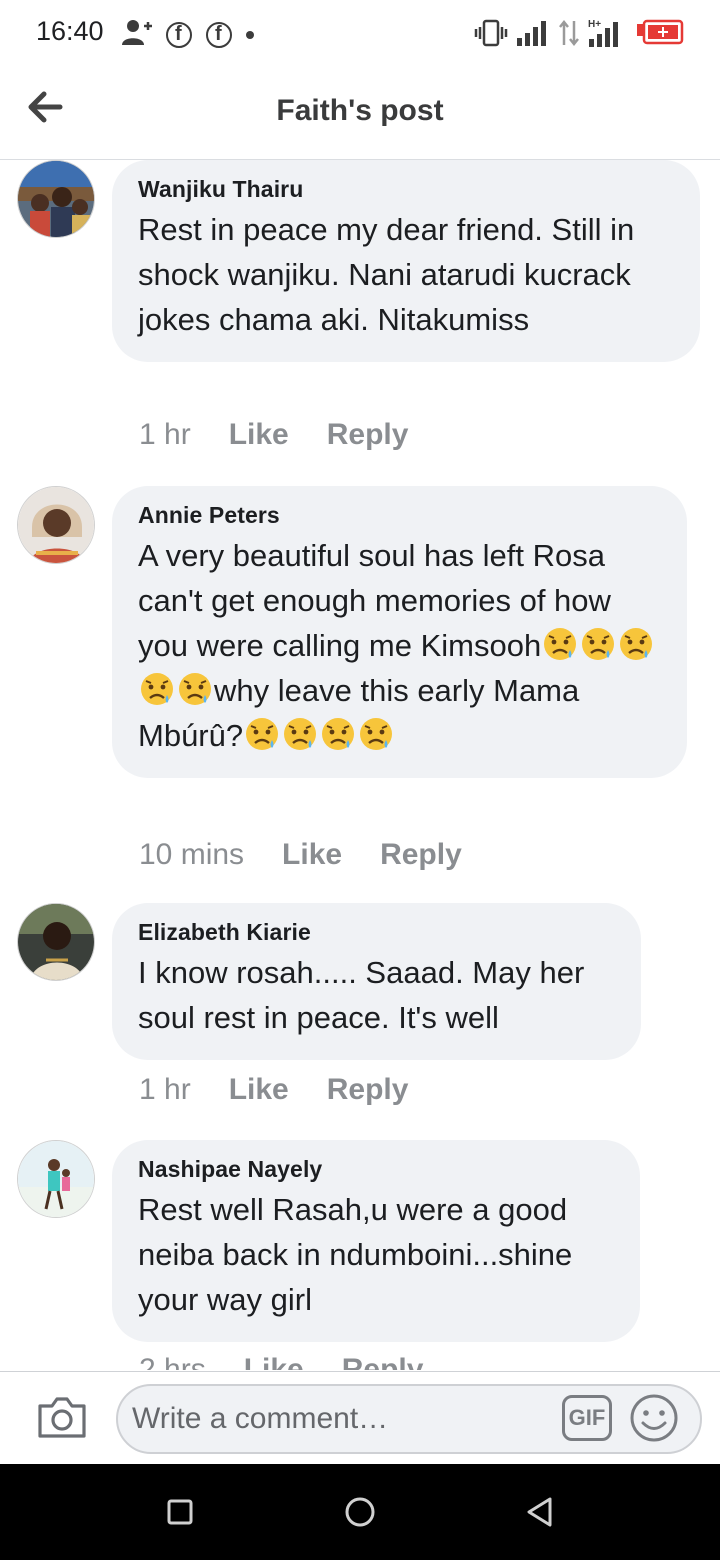 This screenshot has width=720, height=1560. Describe the element at coordinates (376, 932) in the screenshot. I see `comment-author: Elizabeth Kiarie` at that location.